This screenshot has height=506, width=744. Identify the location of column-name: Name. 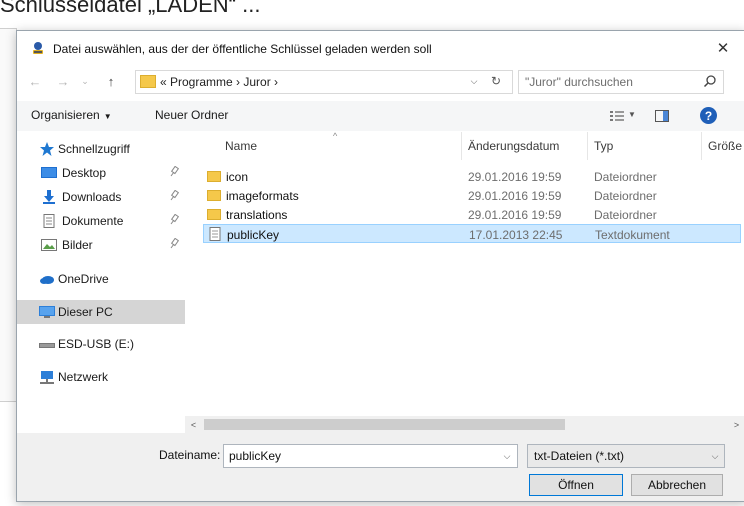
(241, 146).